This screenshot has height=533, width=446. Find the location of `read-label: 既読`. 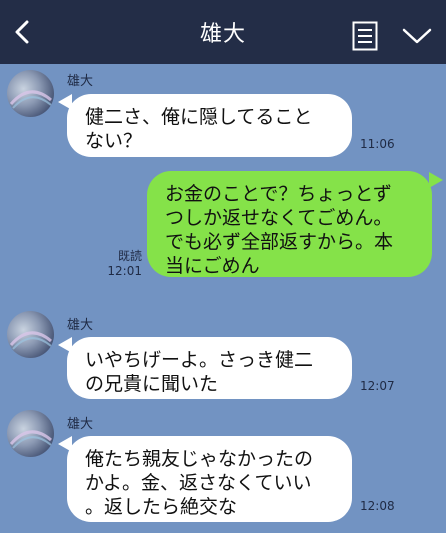

read-label: 既読 is located at coordinates (129, 256).